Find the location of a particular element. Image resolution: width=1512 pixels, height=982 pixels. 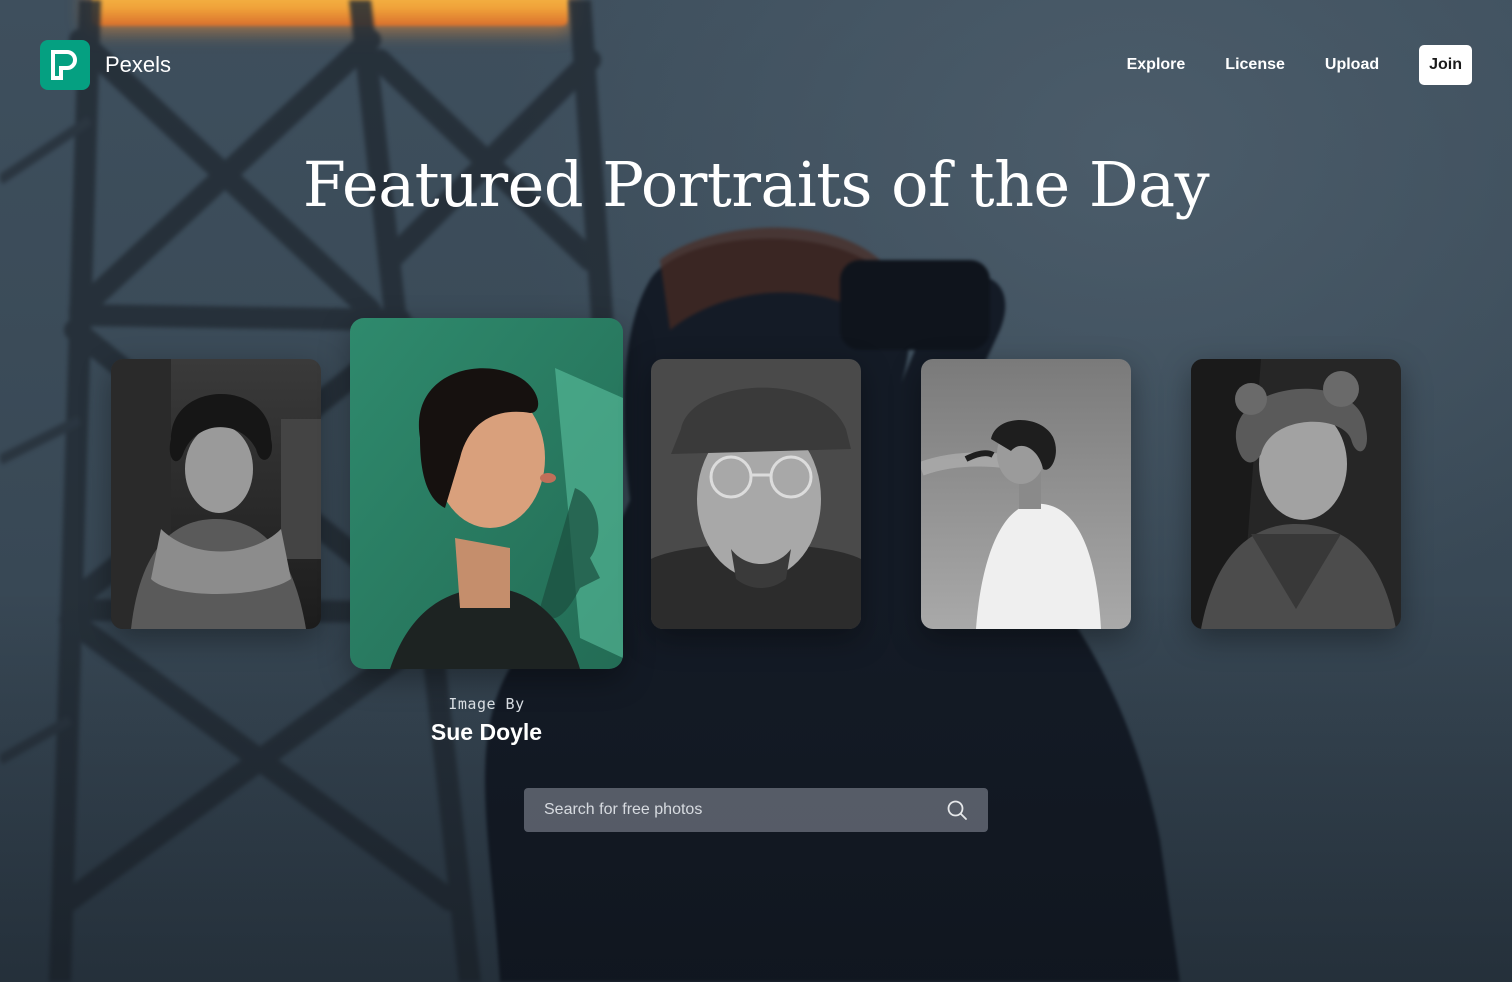

nav-upload: Upload is located at coordinates (1352, 65).